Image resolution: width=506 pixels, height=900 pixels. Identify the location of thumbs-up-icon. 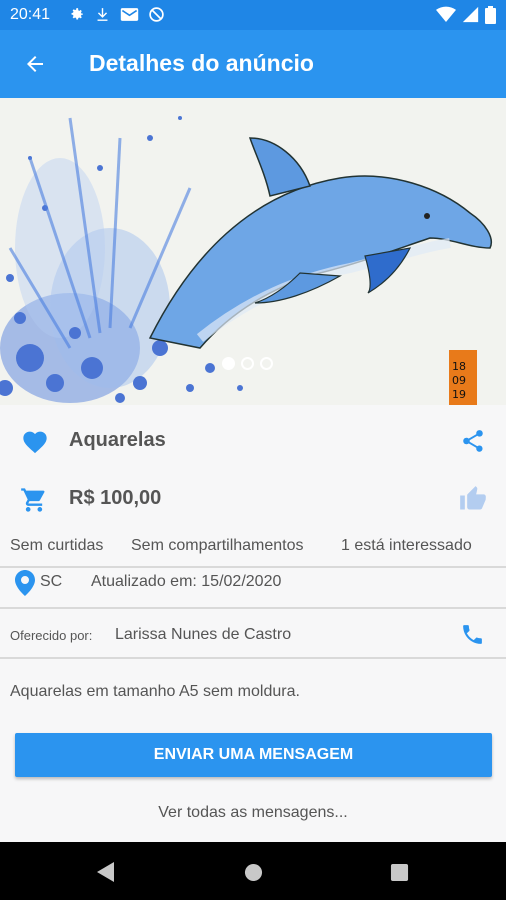
(473, 499).